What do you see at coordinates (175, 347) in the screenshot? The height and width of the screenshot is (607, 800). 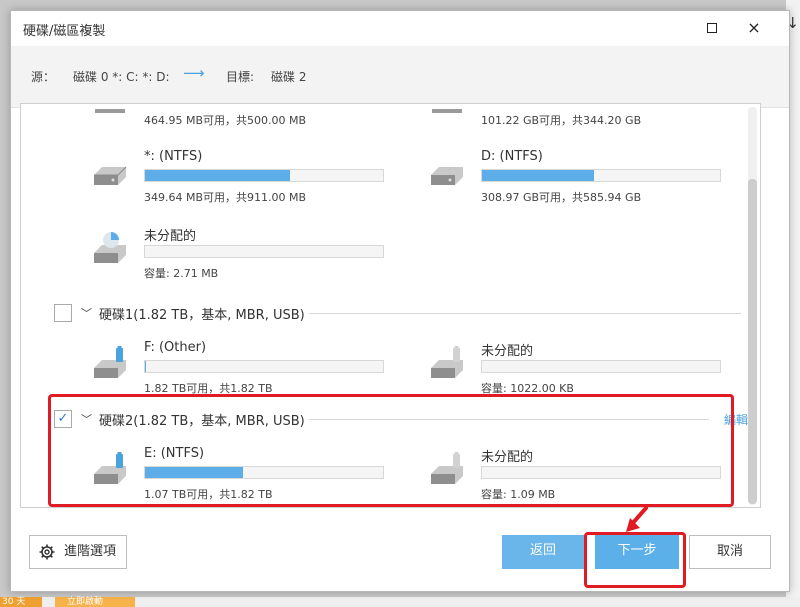 I see `partition-name: F: (Other)` at bounding box center [175, 347].